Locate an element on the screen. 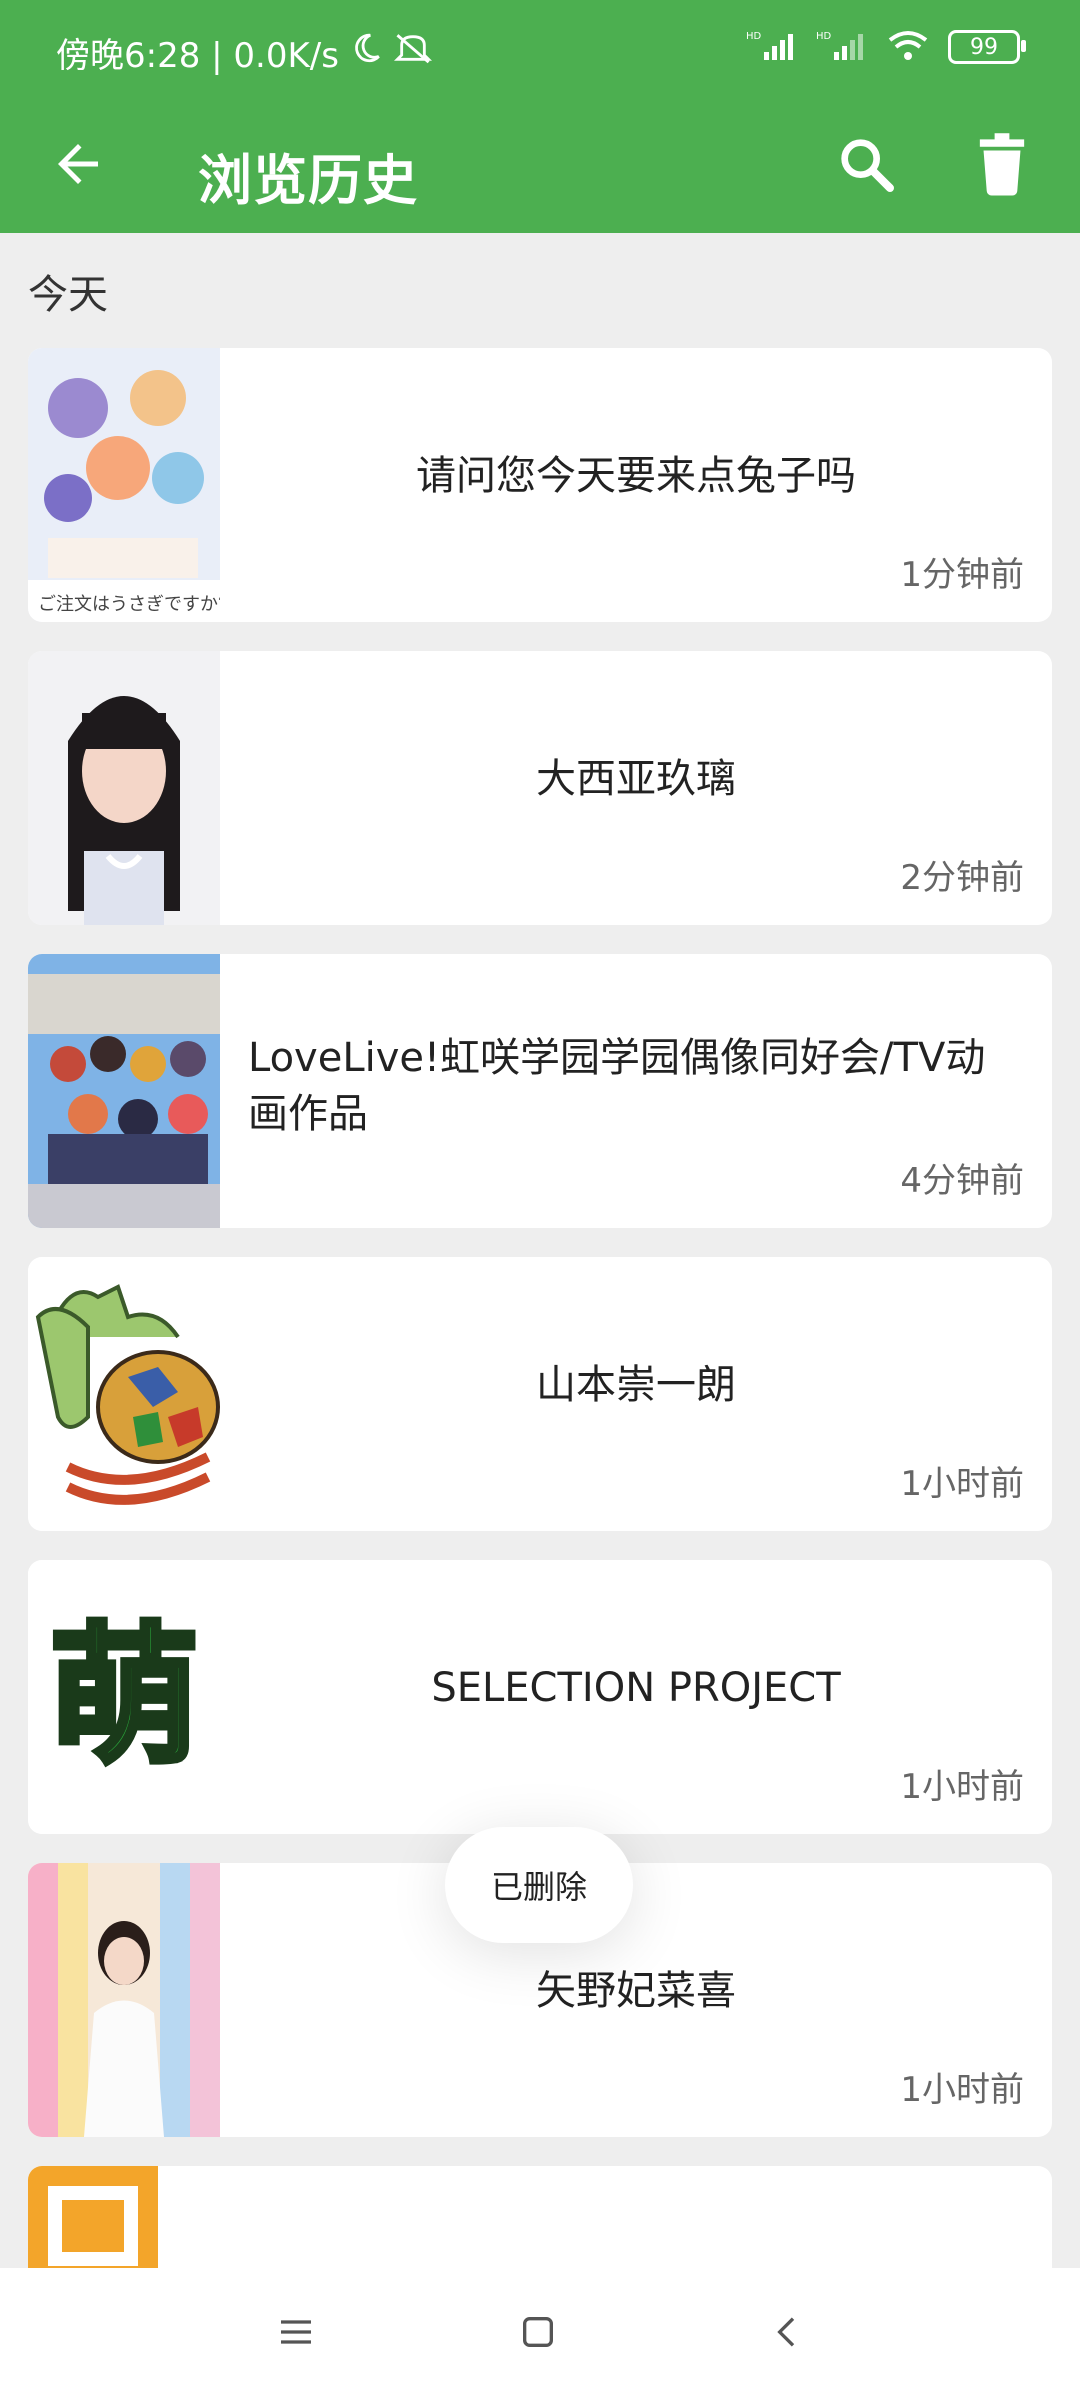 The height and width of the screenshot is (2400, 1080). search-icon is located at coordinates (866, 166).